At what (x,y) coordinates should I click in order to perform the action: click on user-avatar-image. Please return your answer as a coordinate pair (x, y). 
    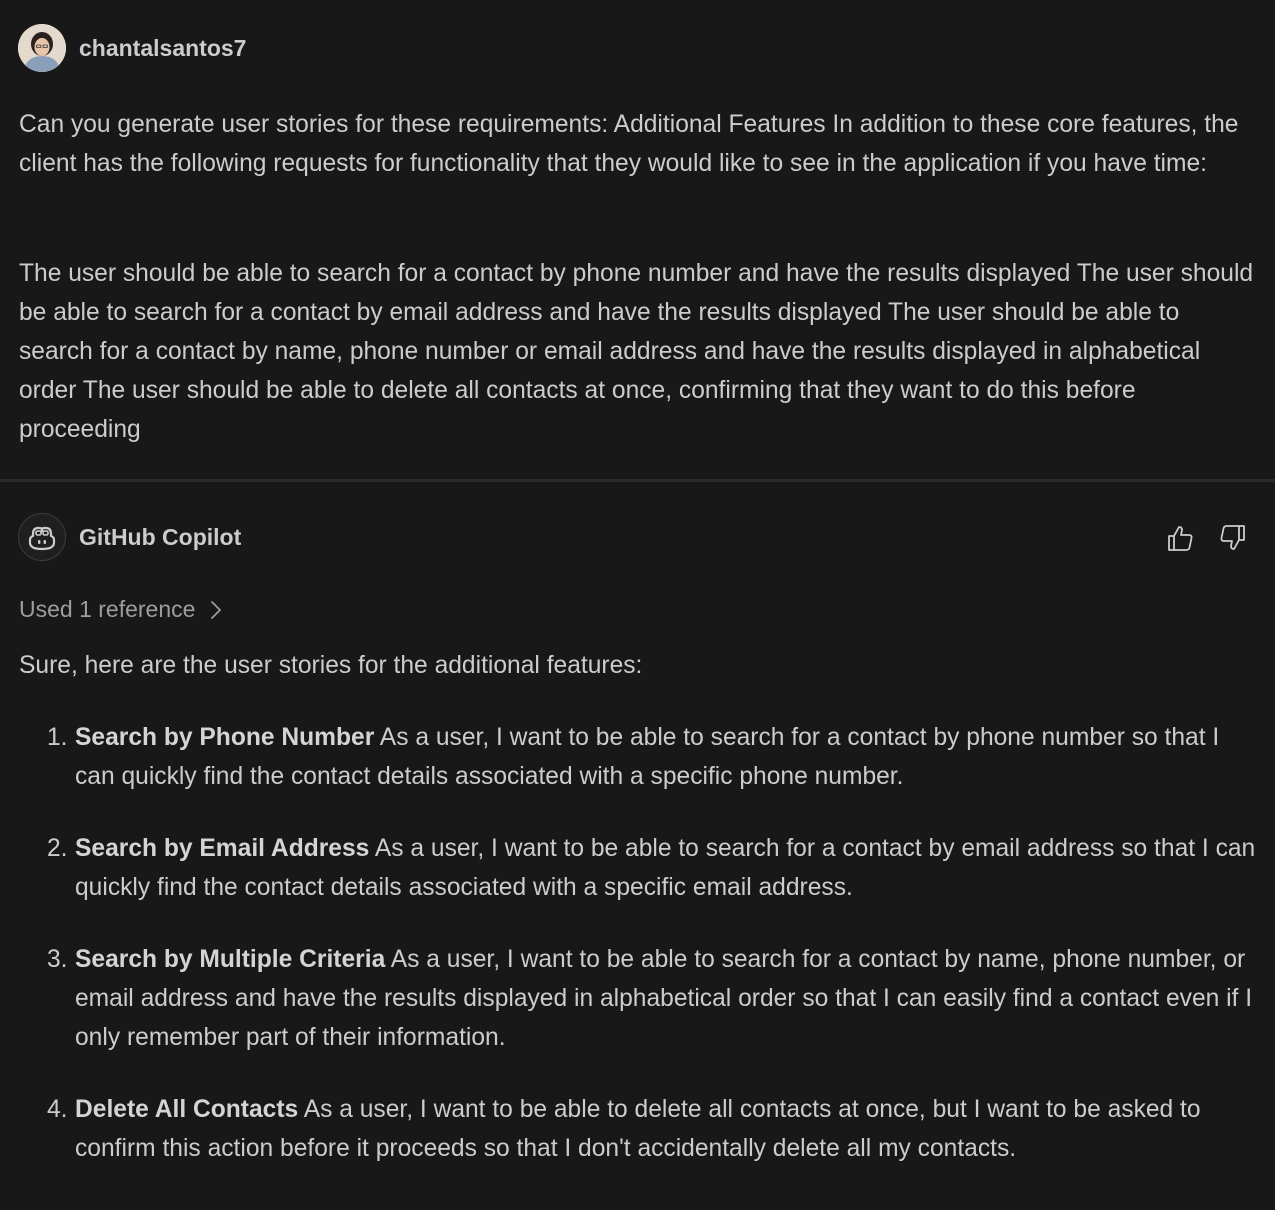
    Looking at the image, I should click on (42, 48).